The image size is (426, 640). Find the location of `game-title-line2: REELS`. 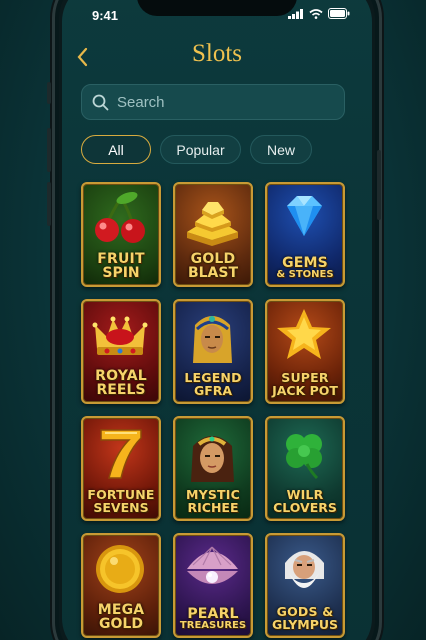

game-title-line2: REELS is located at coordinates (121, 390).